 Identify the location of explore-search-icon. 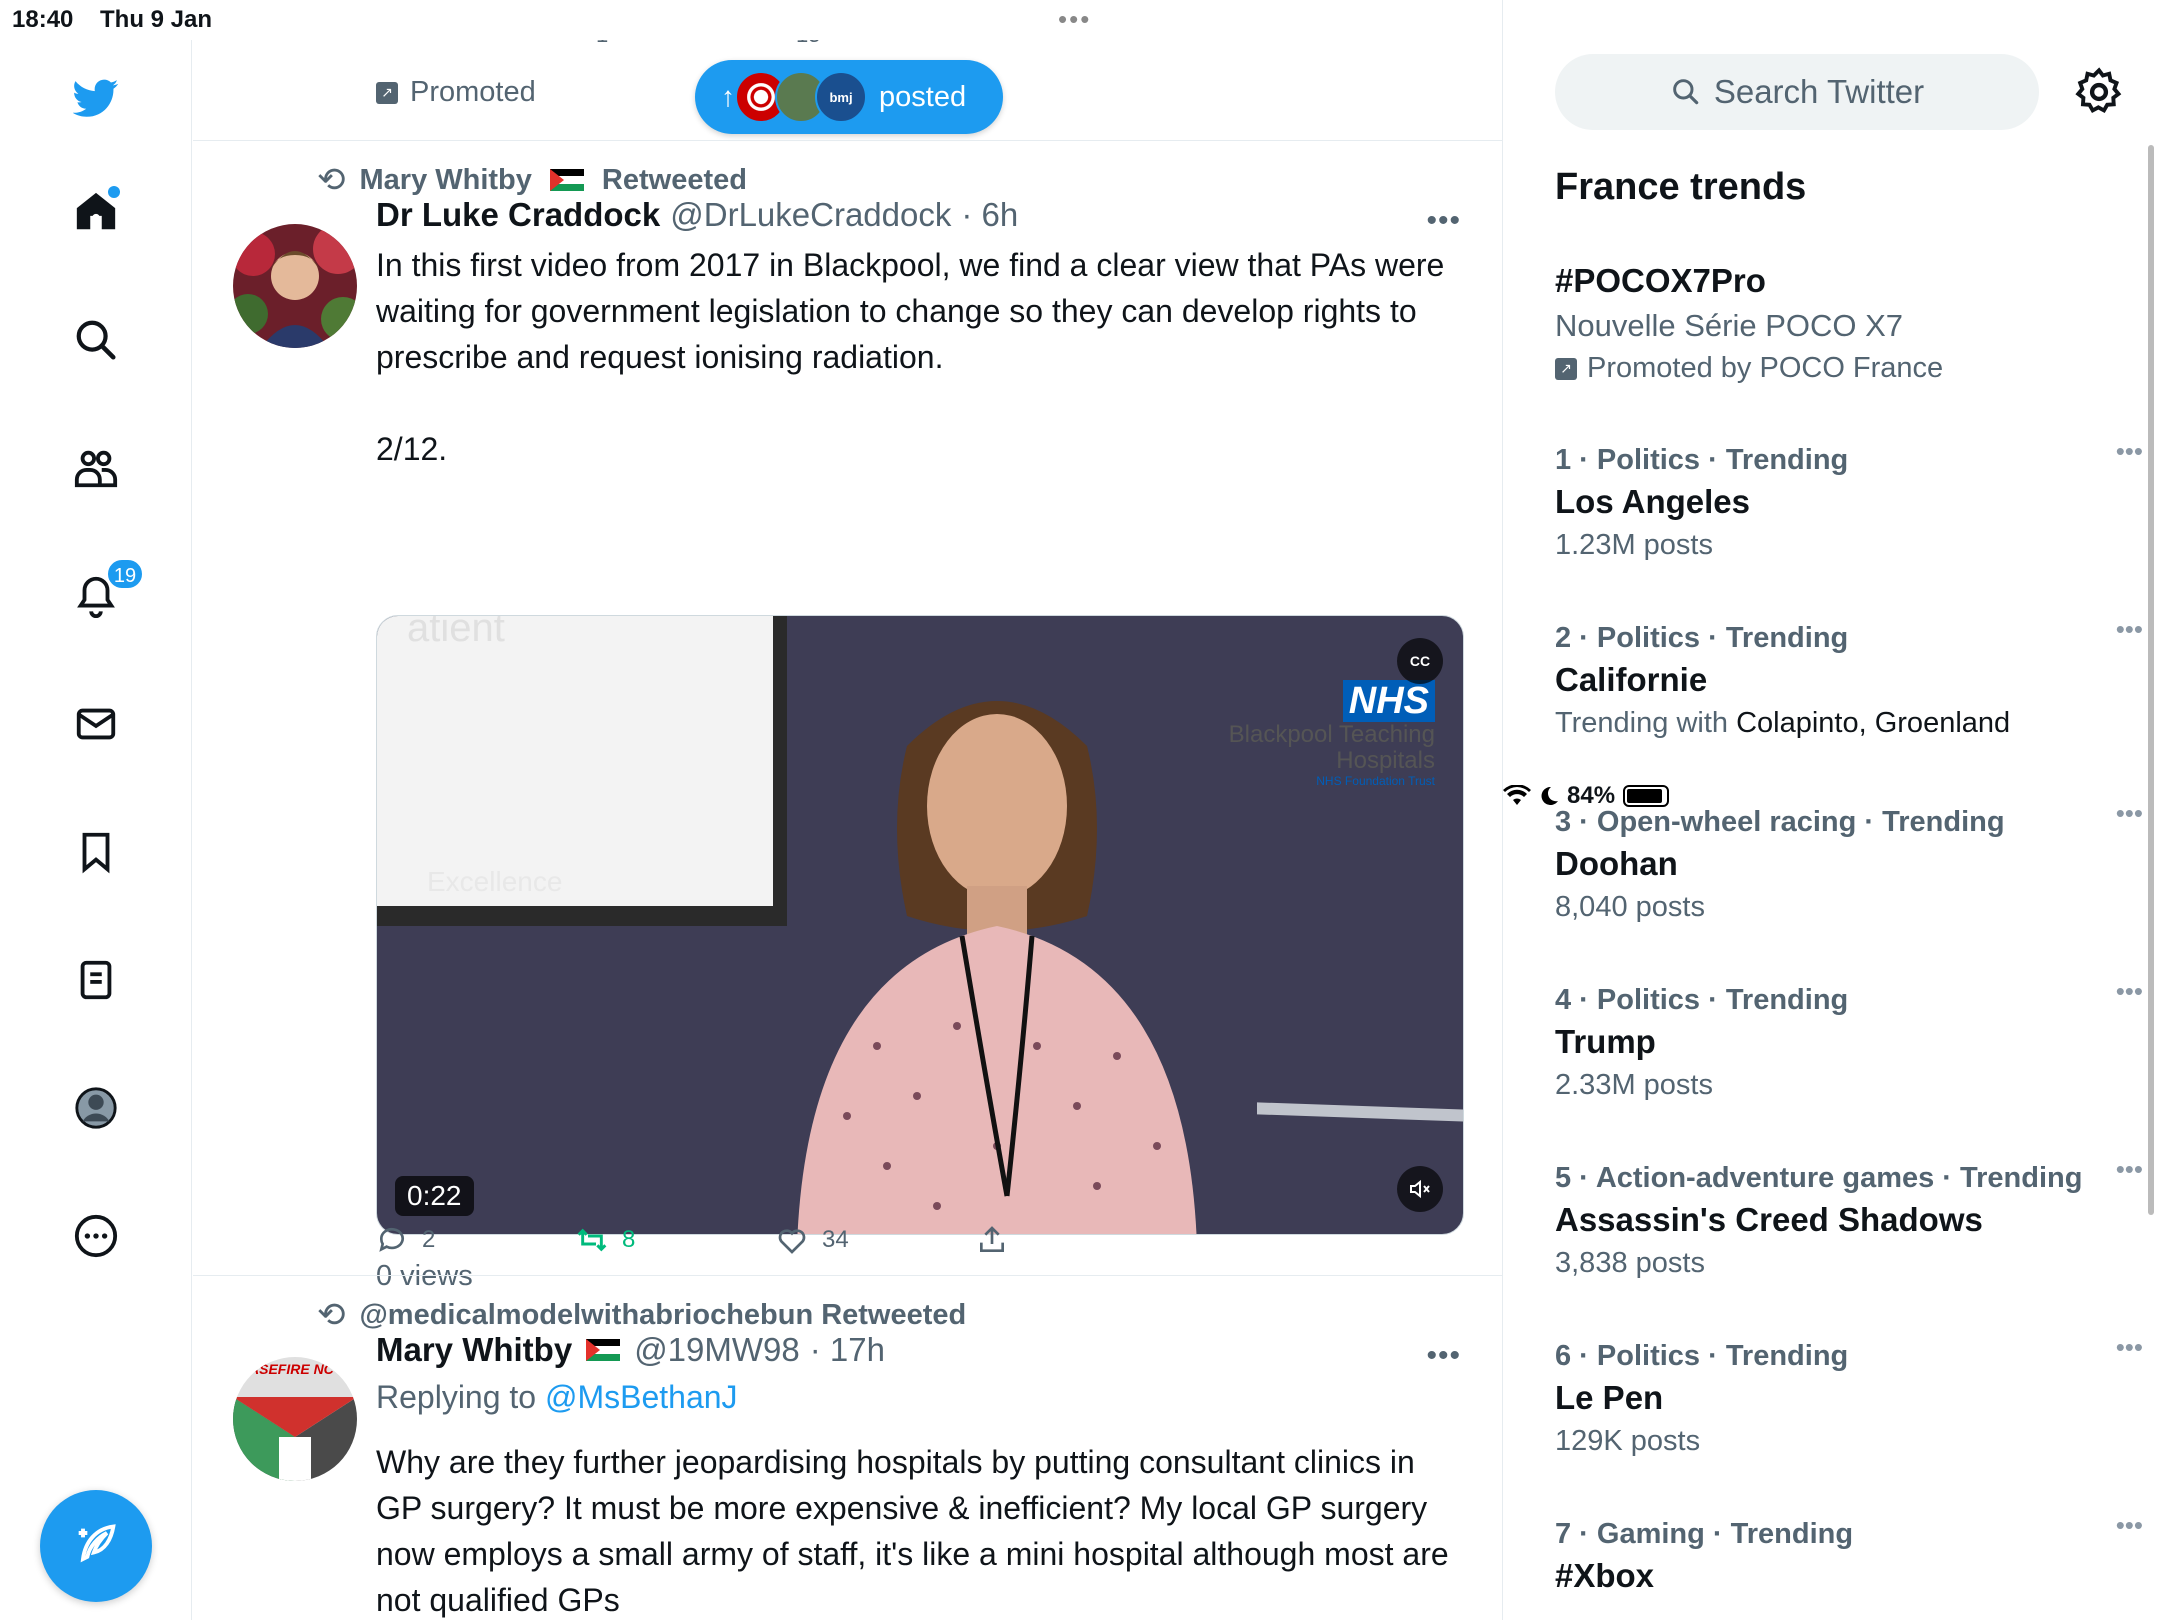
(96, 340).